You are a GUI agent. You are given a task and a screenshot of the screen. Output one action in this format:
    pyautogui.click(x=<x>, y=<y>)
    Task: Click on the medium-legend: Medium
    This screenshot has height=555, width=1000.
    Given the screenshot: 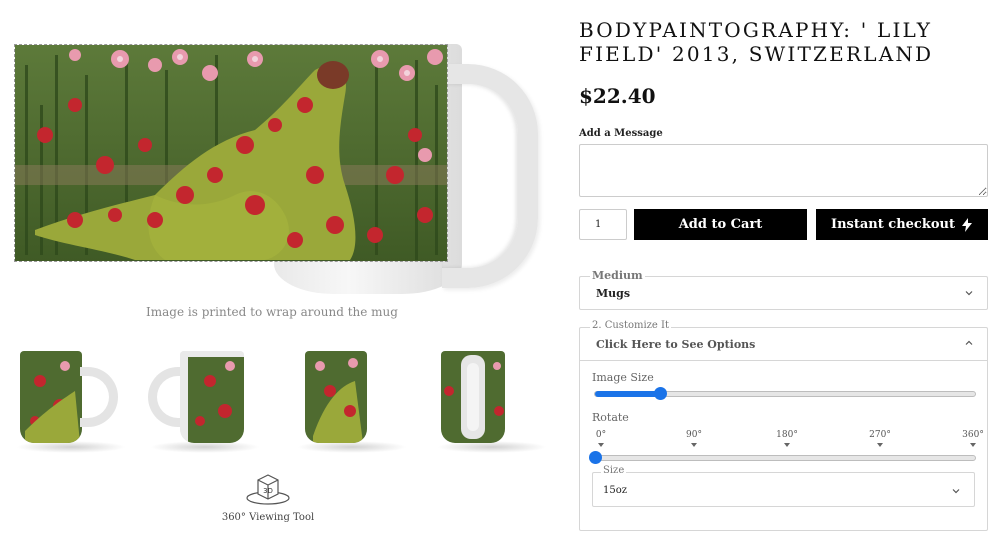 What is the action you would take?
    pyautogui.click(x=617, y=275)
    